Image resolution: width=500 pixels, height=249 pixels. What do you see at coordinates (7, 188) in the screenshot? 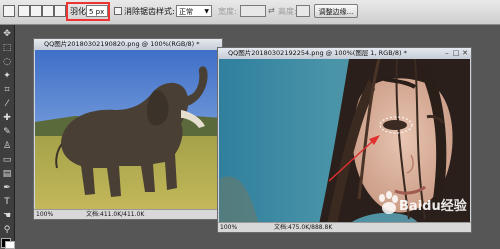
I see `pen-tool-icon: ✒` at bounding box center [7, 188].